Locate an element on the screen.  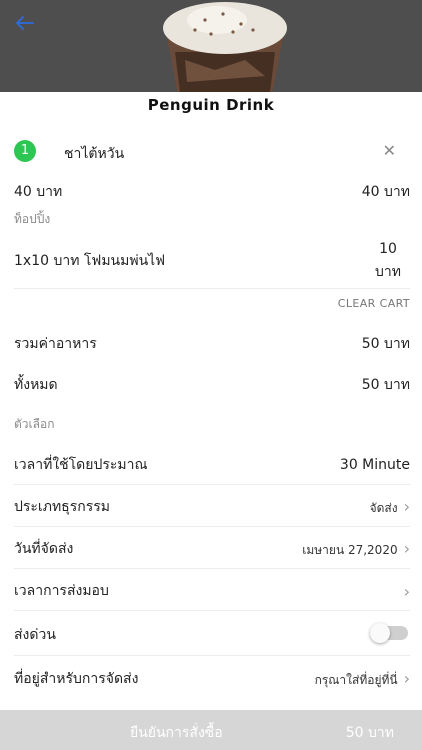
delivery-date-value: เมษายน 27,2020 is located at coordinates (350, 549).